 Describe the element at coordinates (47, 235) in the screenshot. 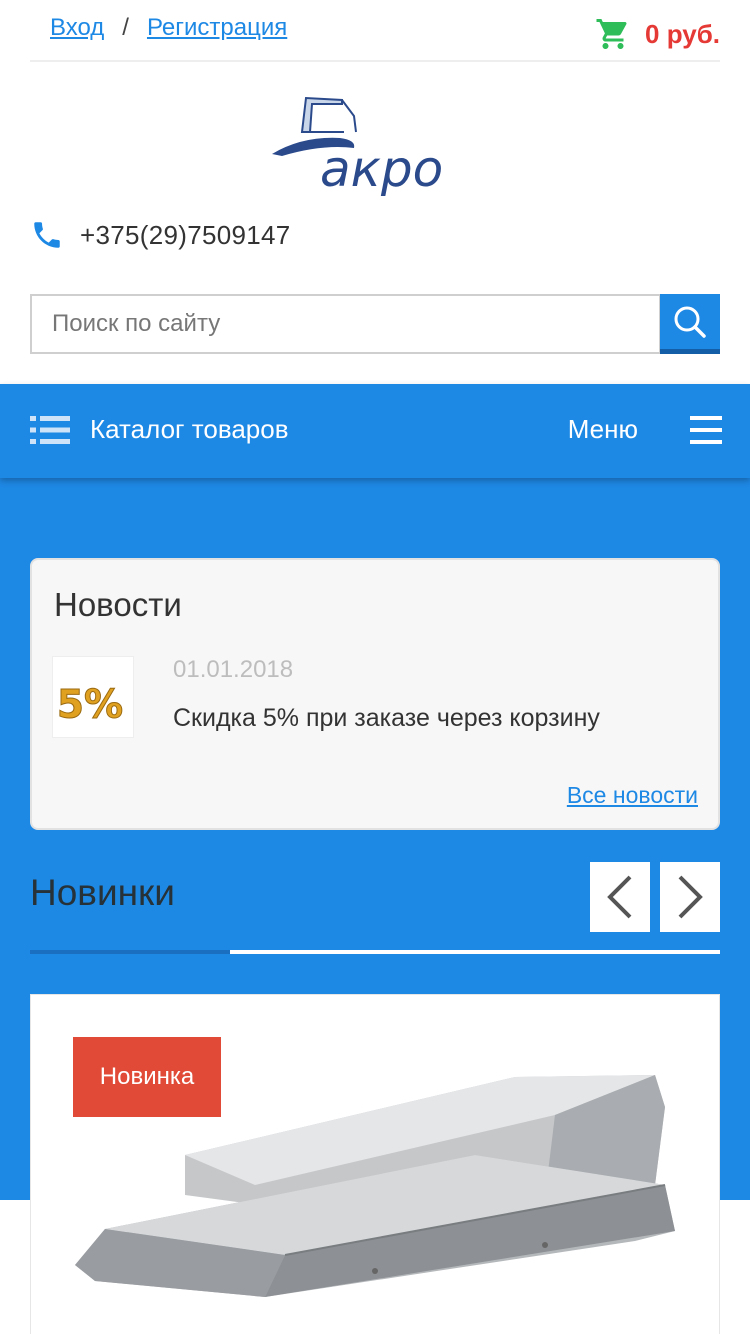

I see `phone-icon` at that location.